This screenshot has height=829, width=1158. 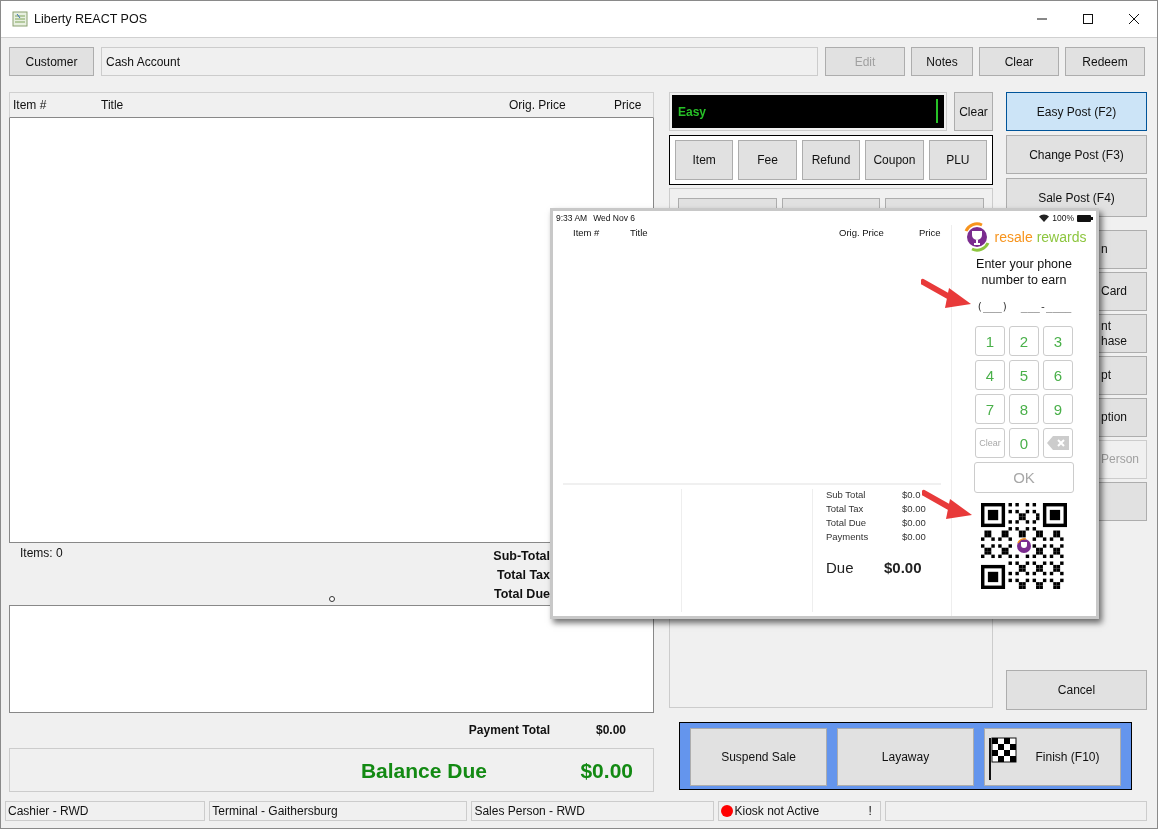 What do you see at coordinates (338, 811) in the screenshot?
I see `status-panel: Terminal - Gaithersburg` at bounding box center [338, 811].